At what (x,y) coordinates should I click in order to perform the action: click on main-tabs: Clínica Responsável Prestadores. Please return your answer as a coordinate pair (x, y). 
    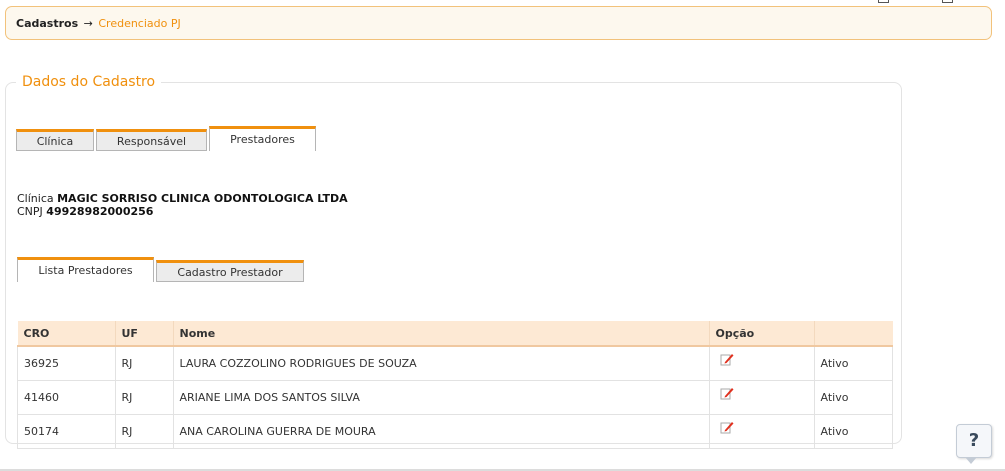
    Looking at the image, I should click on (167, 138).